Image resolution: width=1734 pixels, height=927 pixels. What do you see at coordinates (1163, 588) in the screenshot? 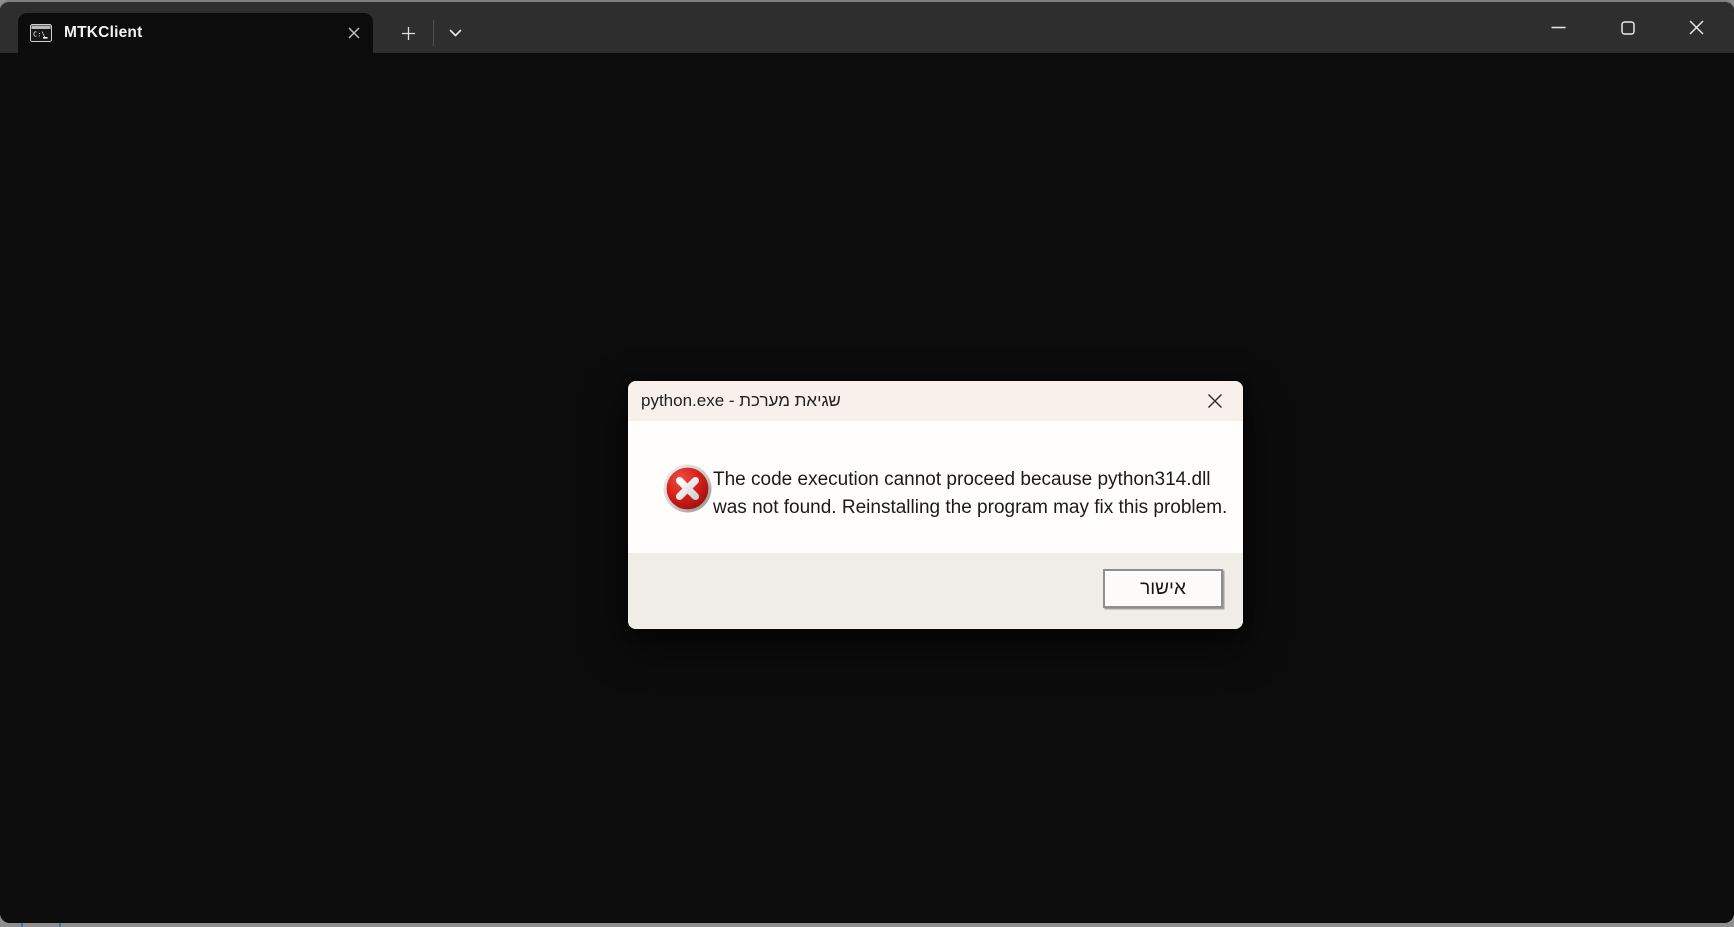
I see `ok-button: אישור` at bounding box center [1163, 588].